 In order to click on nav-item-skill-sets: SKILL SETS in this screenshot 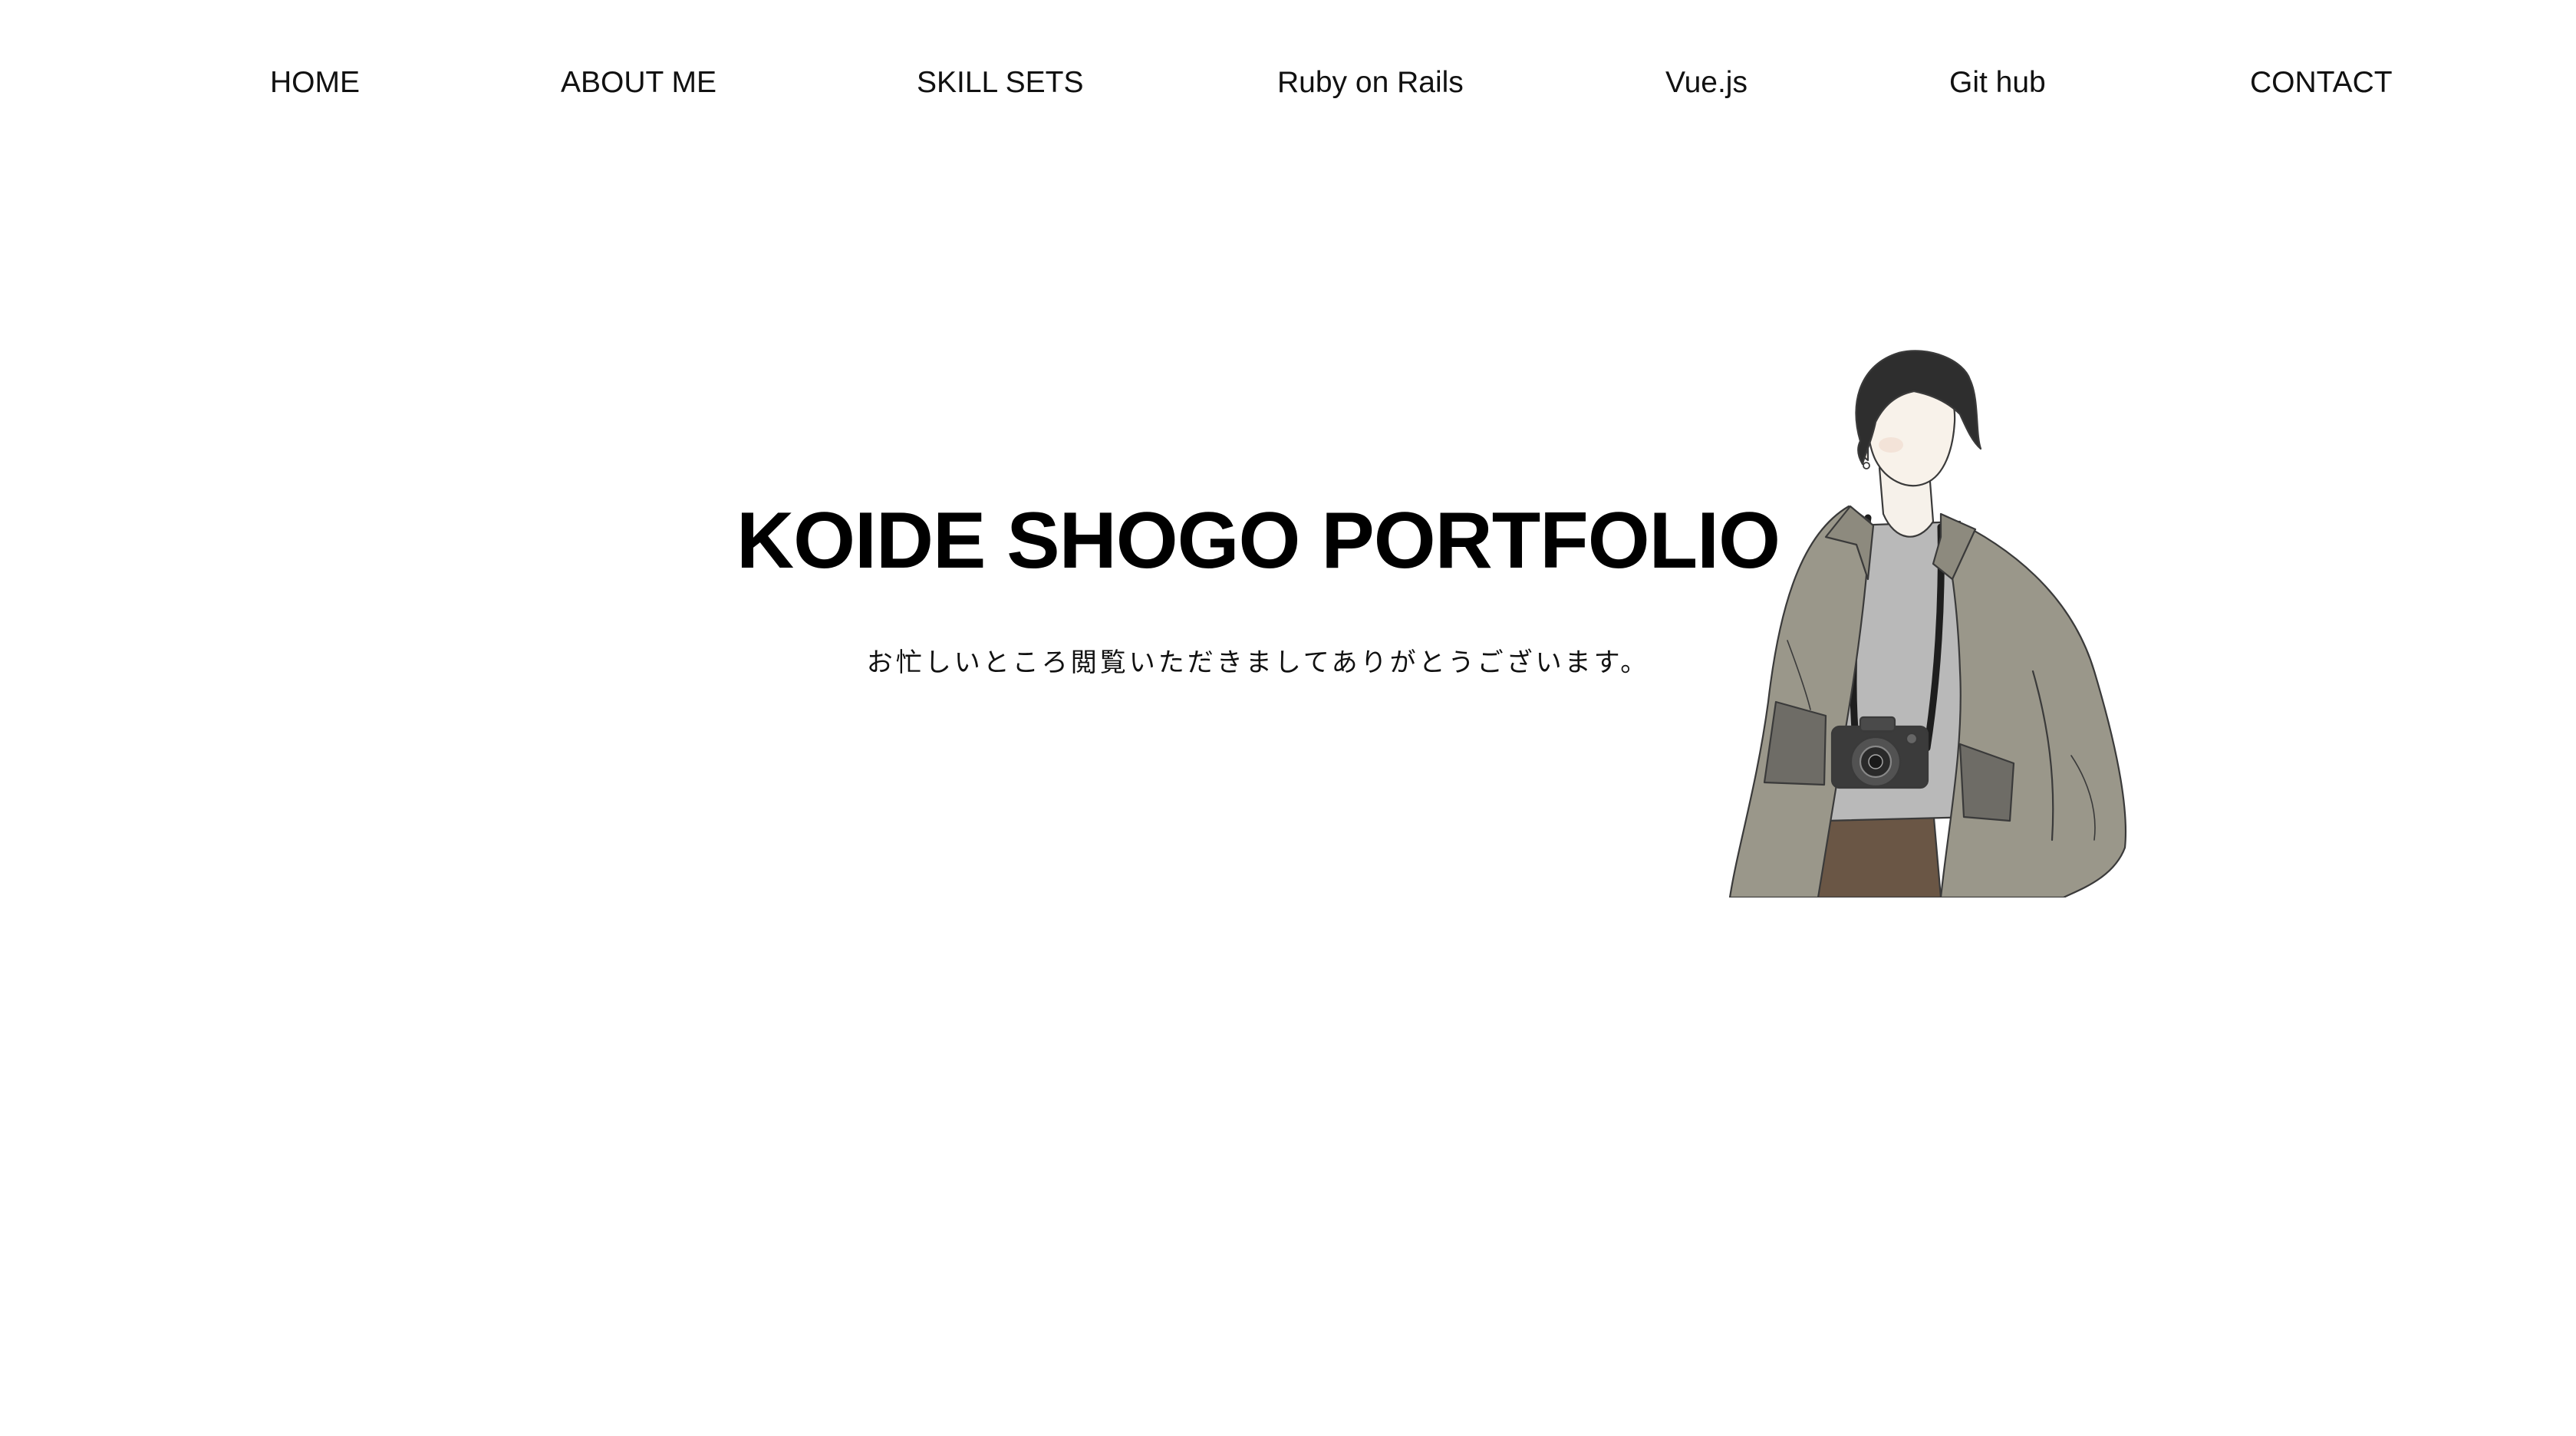, I will do `click(1000, 83)`.